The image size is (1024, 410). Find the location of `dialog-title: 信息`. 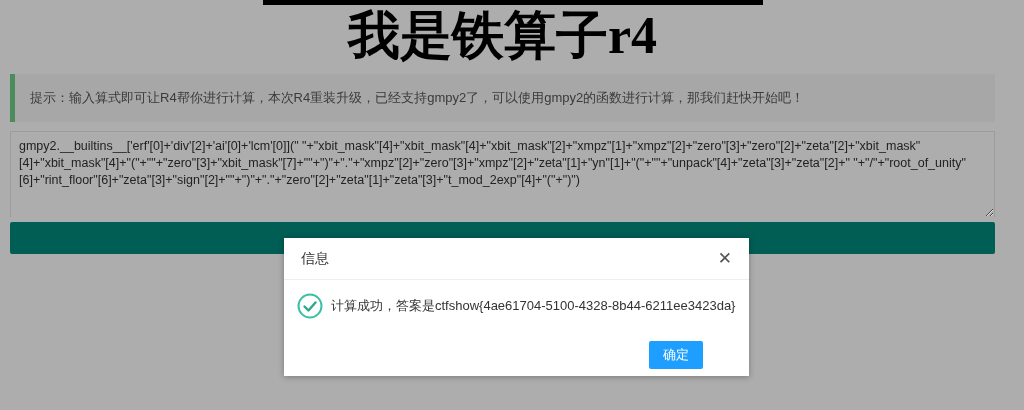

dialog-title: 信息 is located at coordinates (315, 258).